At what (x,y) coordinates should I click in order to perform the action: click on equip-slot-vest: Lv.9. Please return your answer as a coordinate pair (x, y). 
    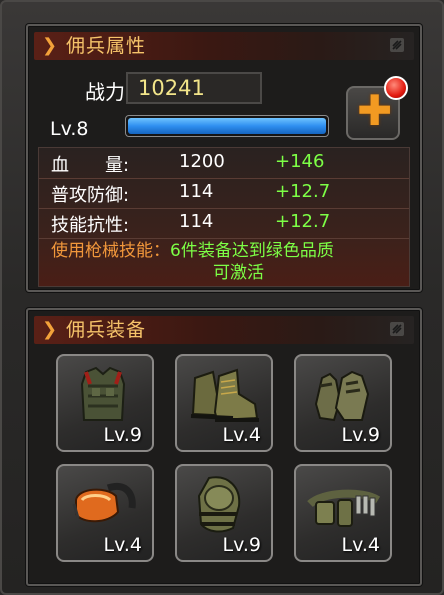
    Looking at the image, I should click on (105, 403).